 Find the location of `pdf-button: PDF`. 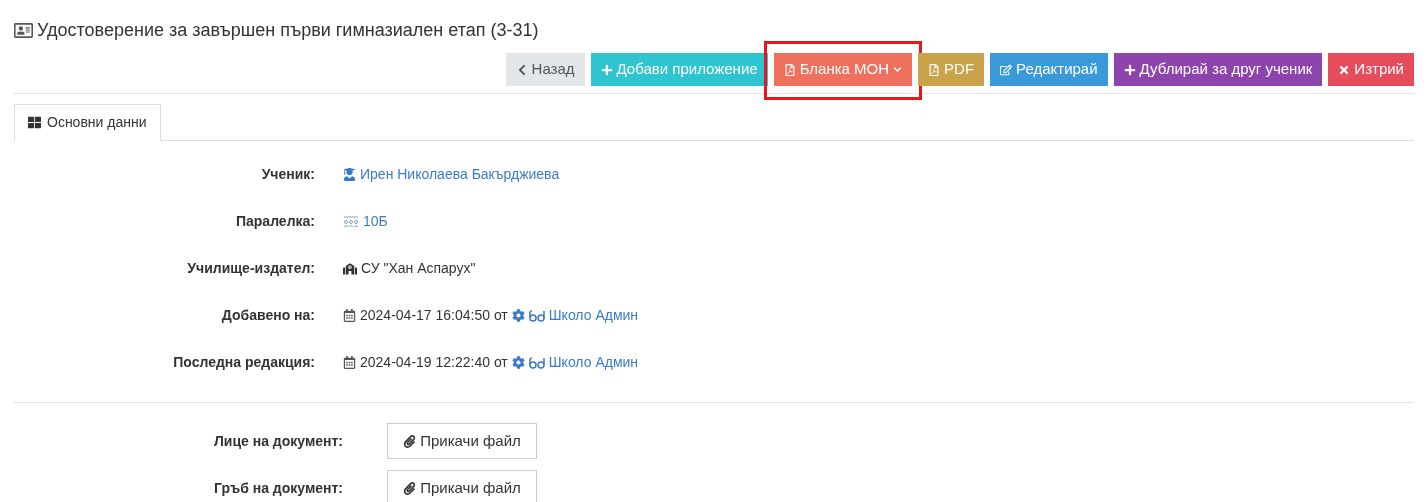

pdf-button: PDF is located at coordinates (951, 69).